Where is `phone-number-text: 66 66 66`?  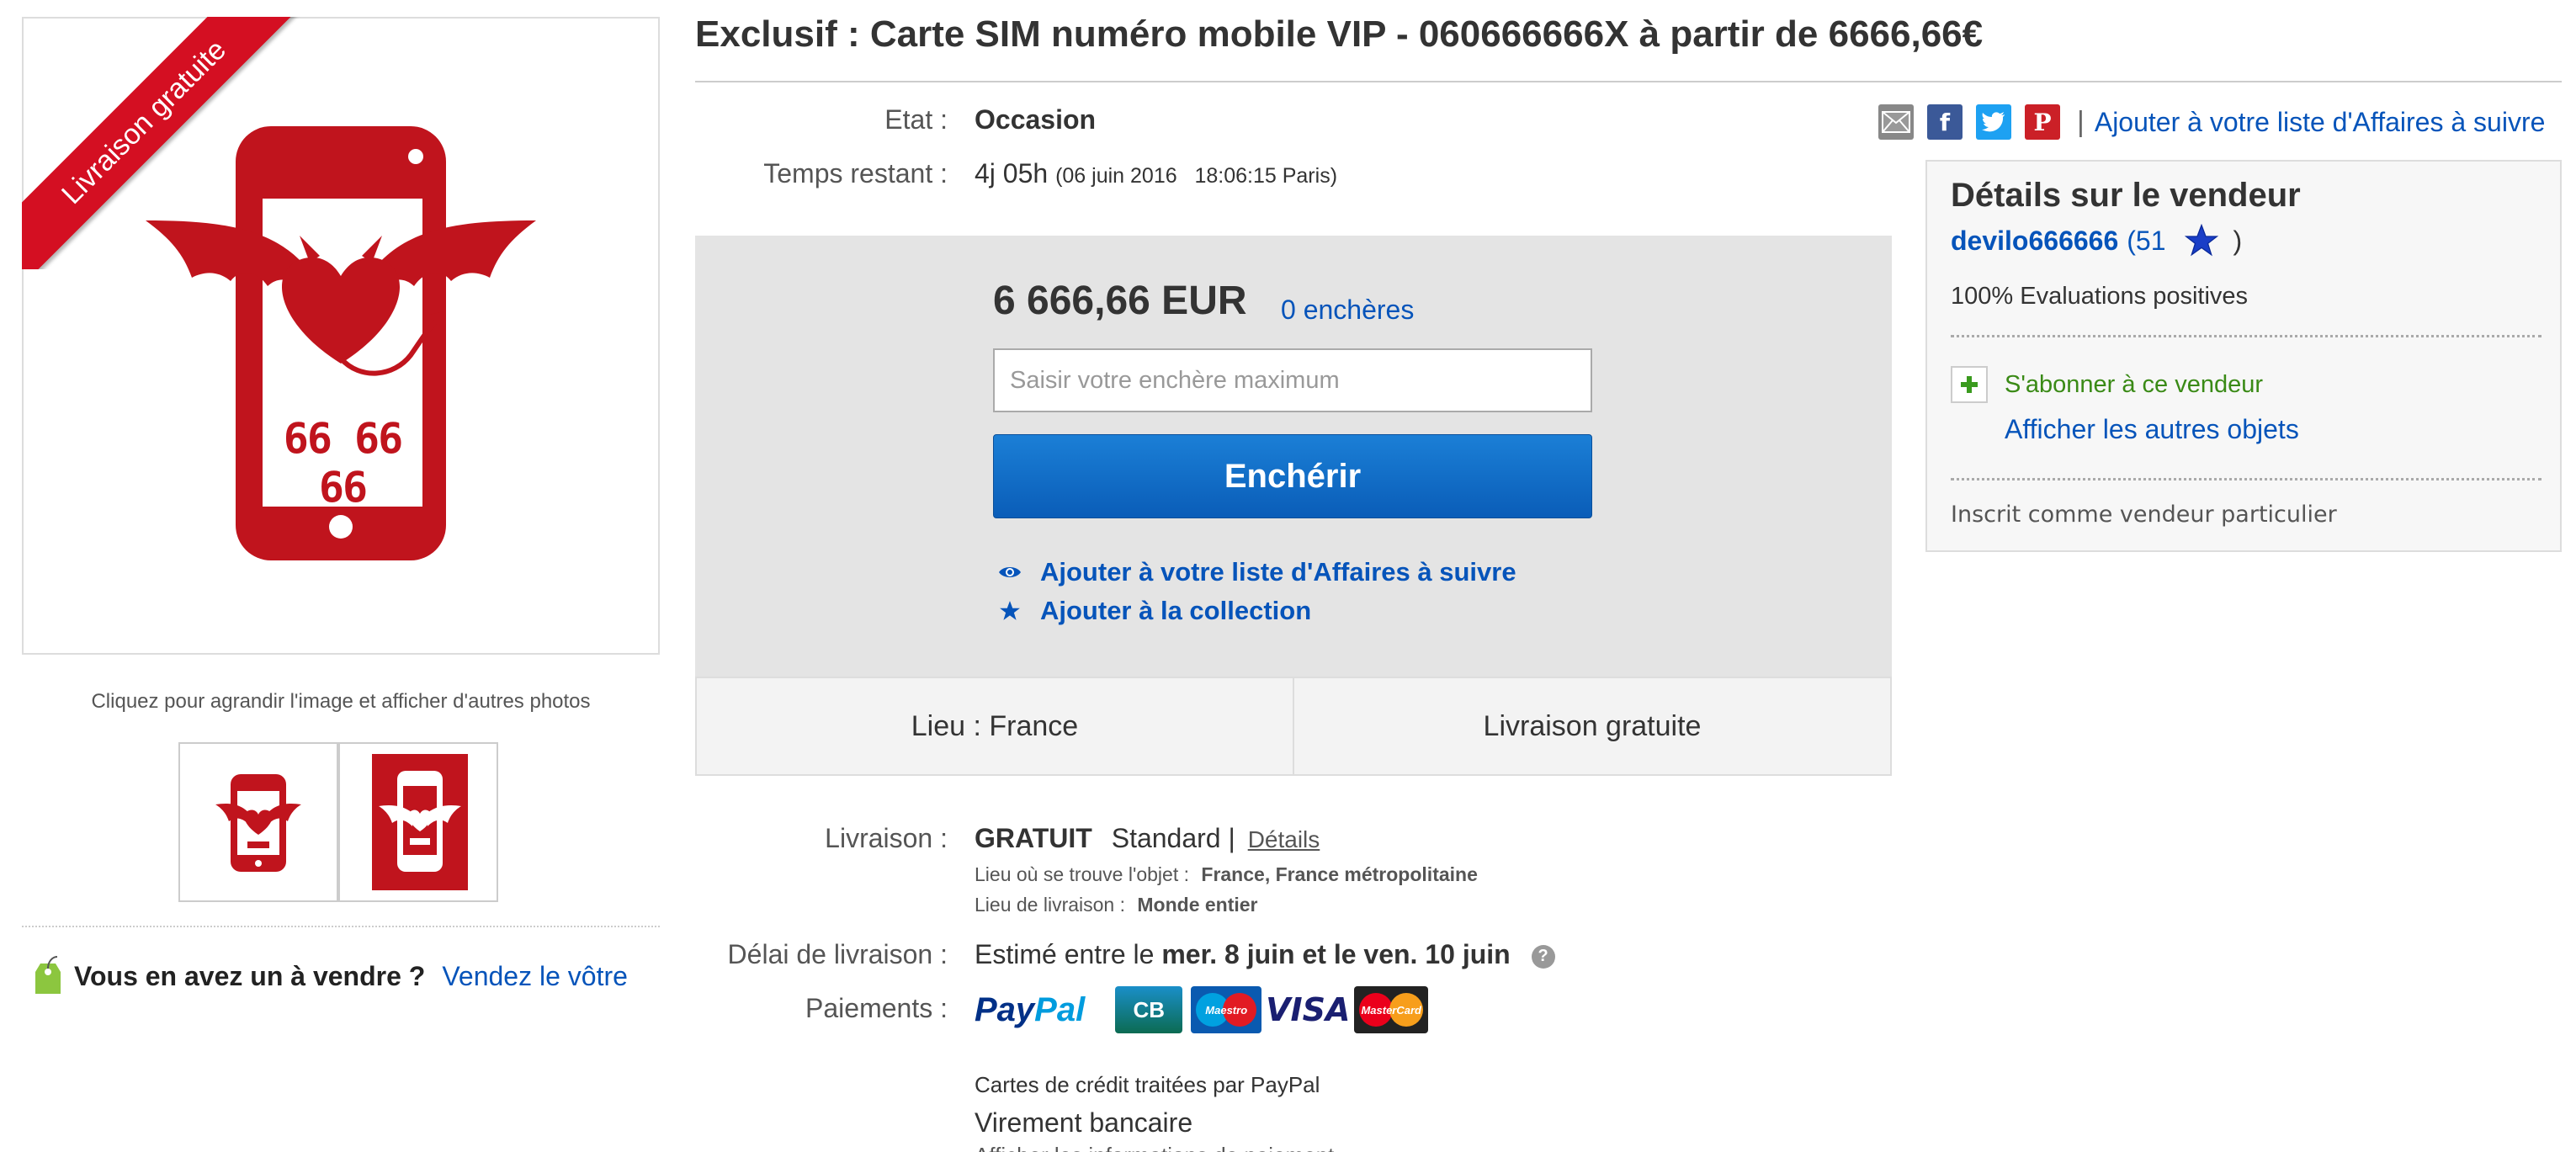 phone-number-text: 66 66 66 is located at coordinates (343, 463).